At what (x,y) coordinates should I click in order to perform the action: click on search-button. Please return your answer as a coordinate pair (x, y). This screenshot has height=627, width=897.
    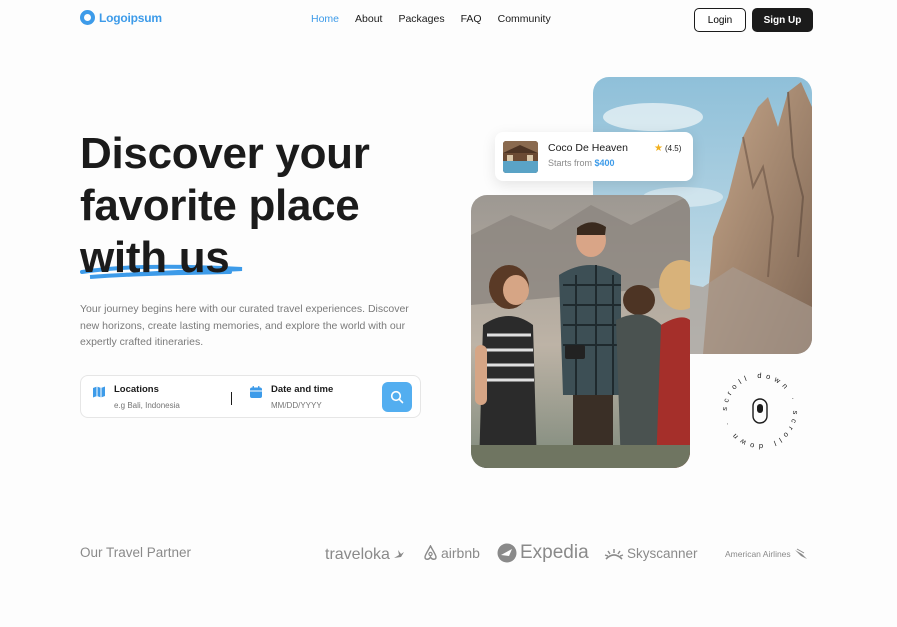
    Looking at the image, I should click on (397, 397).